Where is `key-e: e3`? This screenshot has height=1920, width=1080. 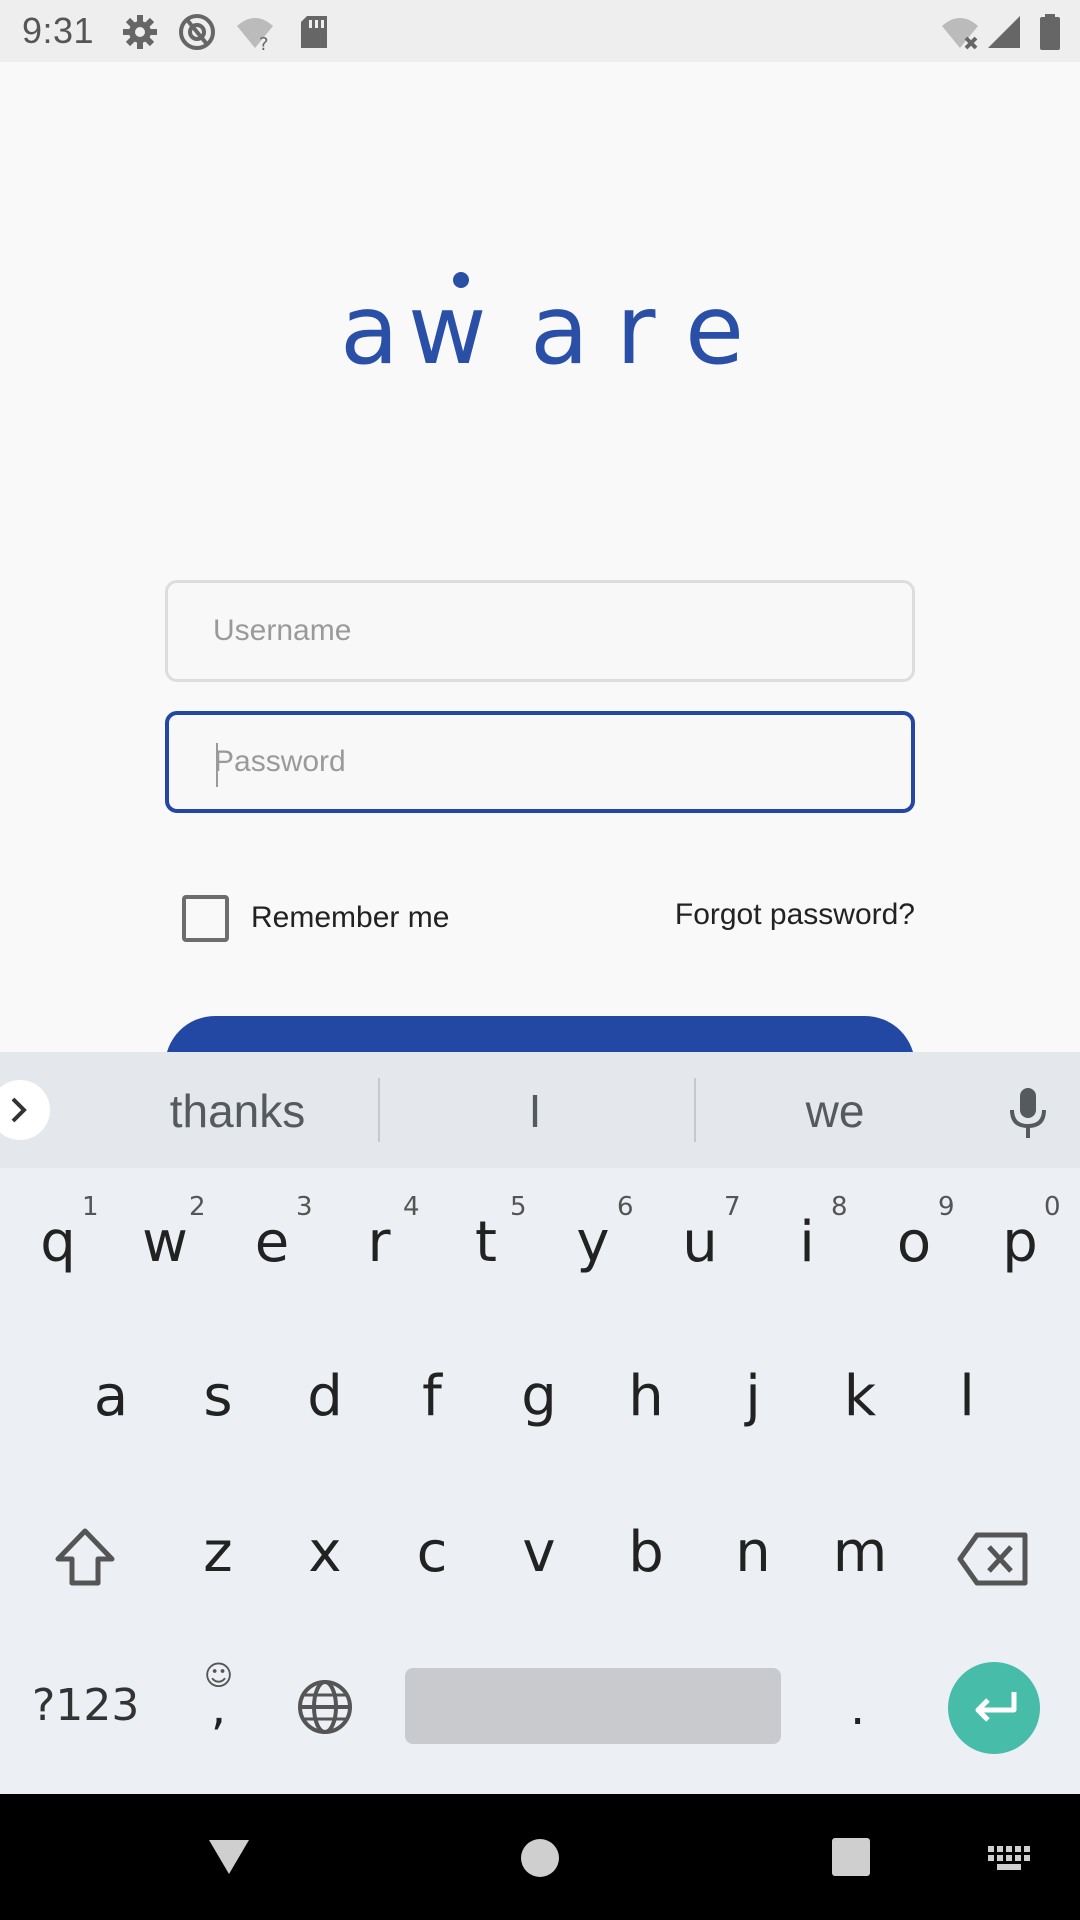 key-e: e3 is located at coordinates (272, 1251).